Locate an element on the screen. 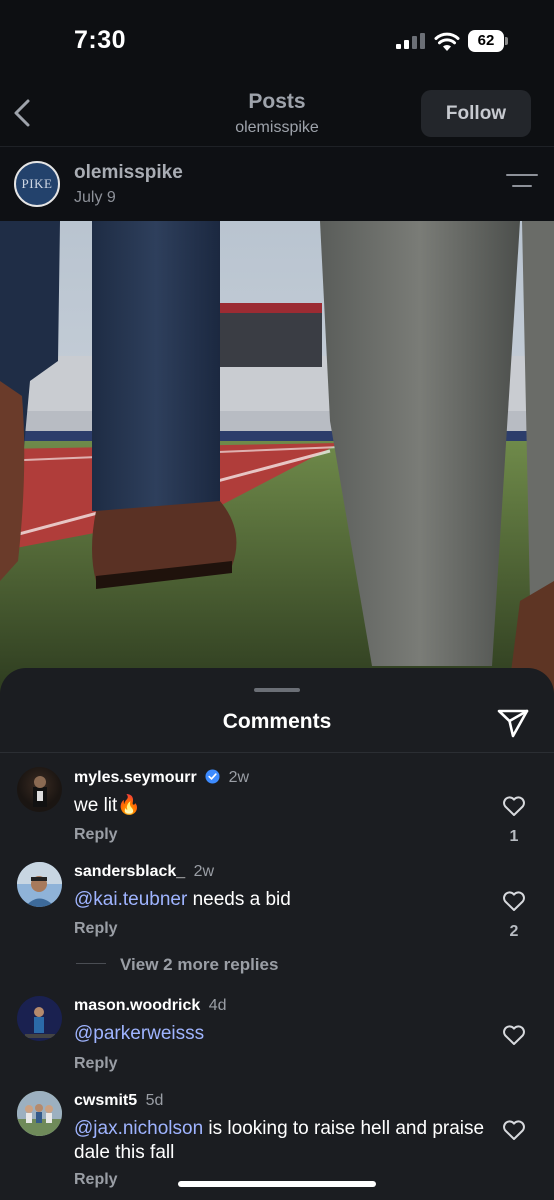 The width and height of the screenshot is (554, 1200). follow-button: Follow is located at coordinates (476, 113).